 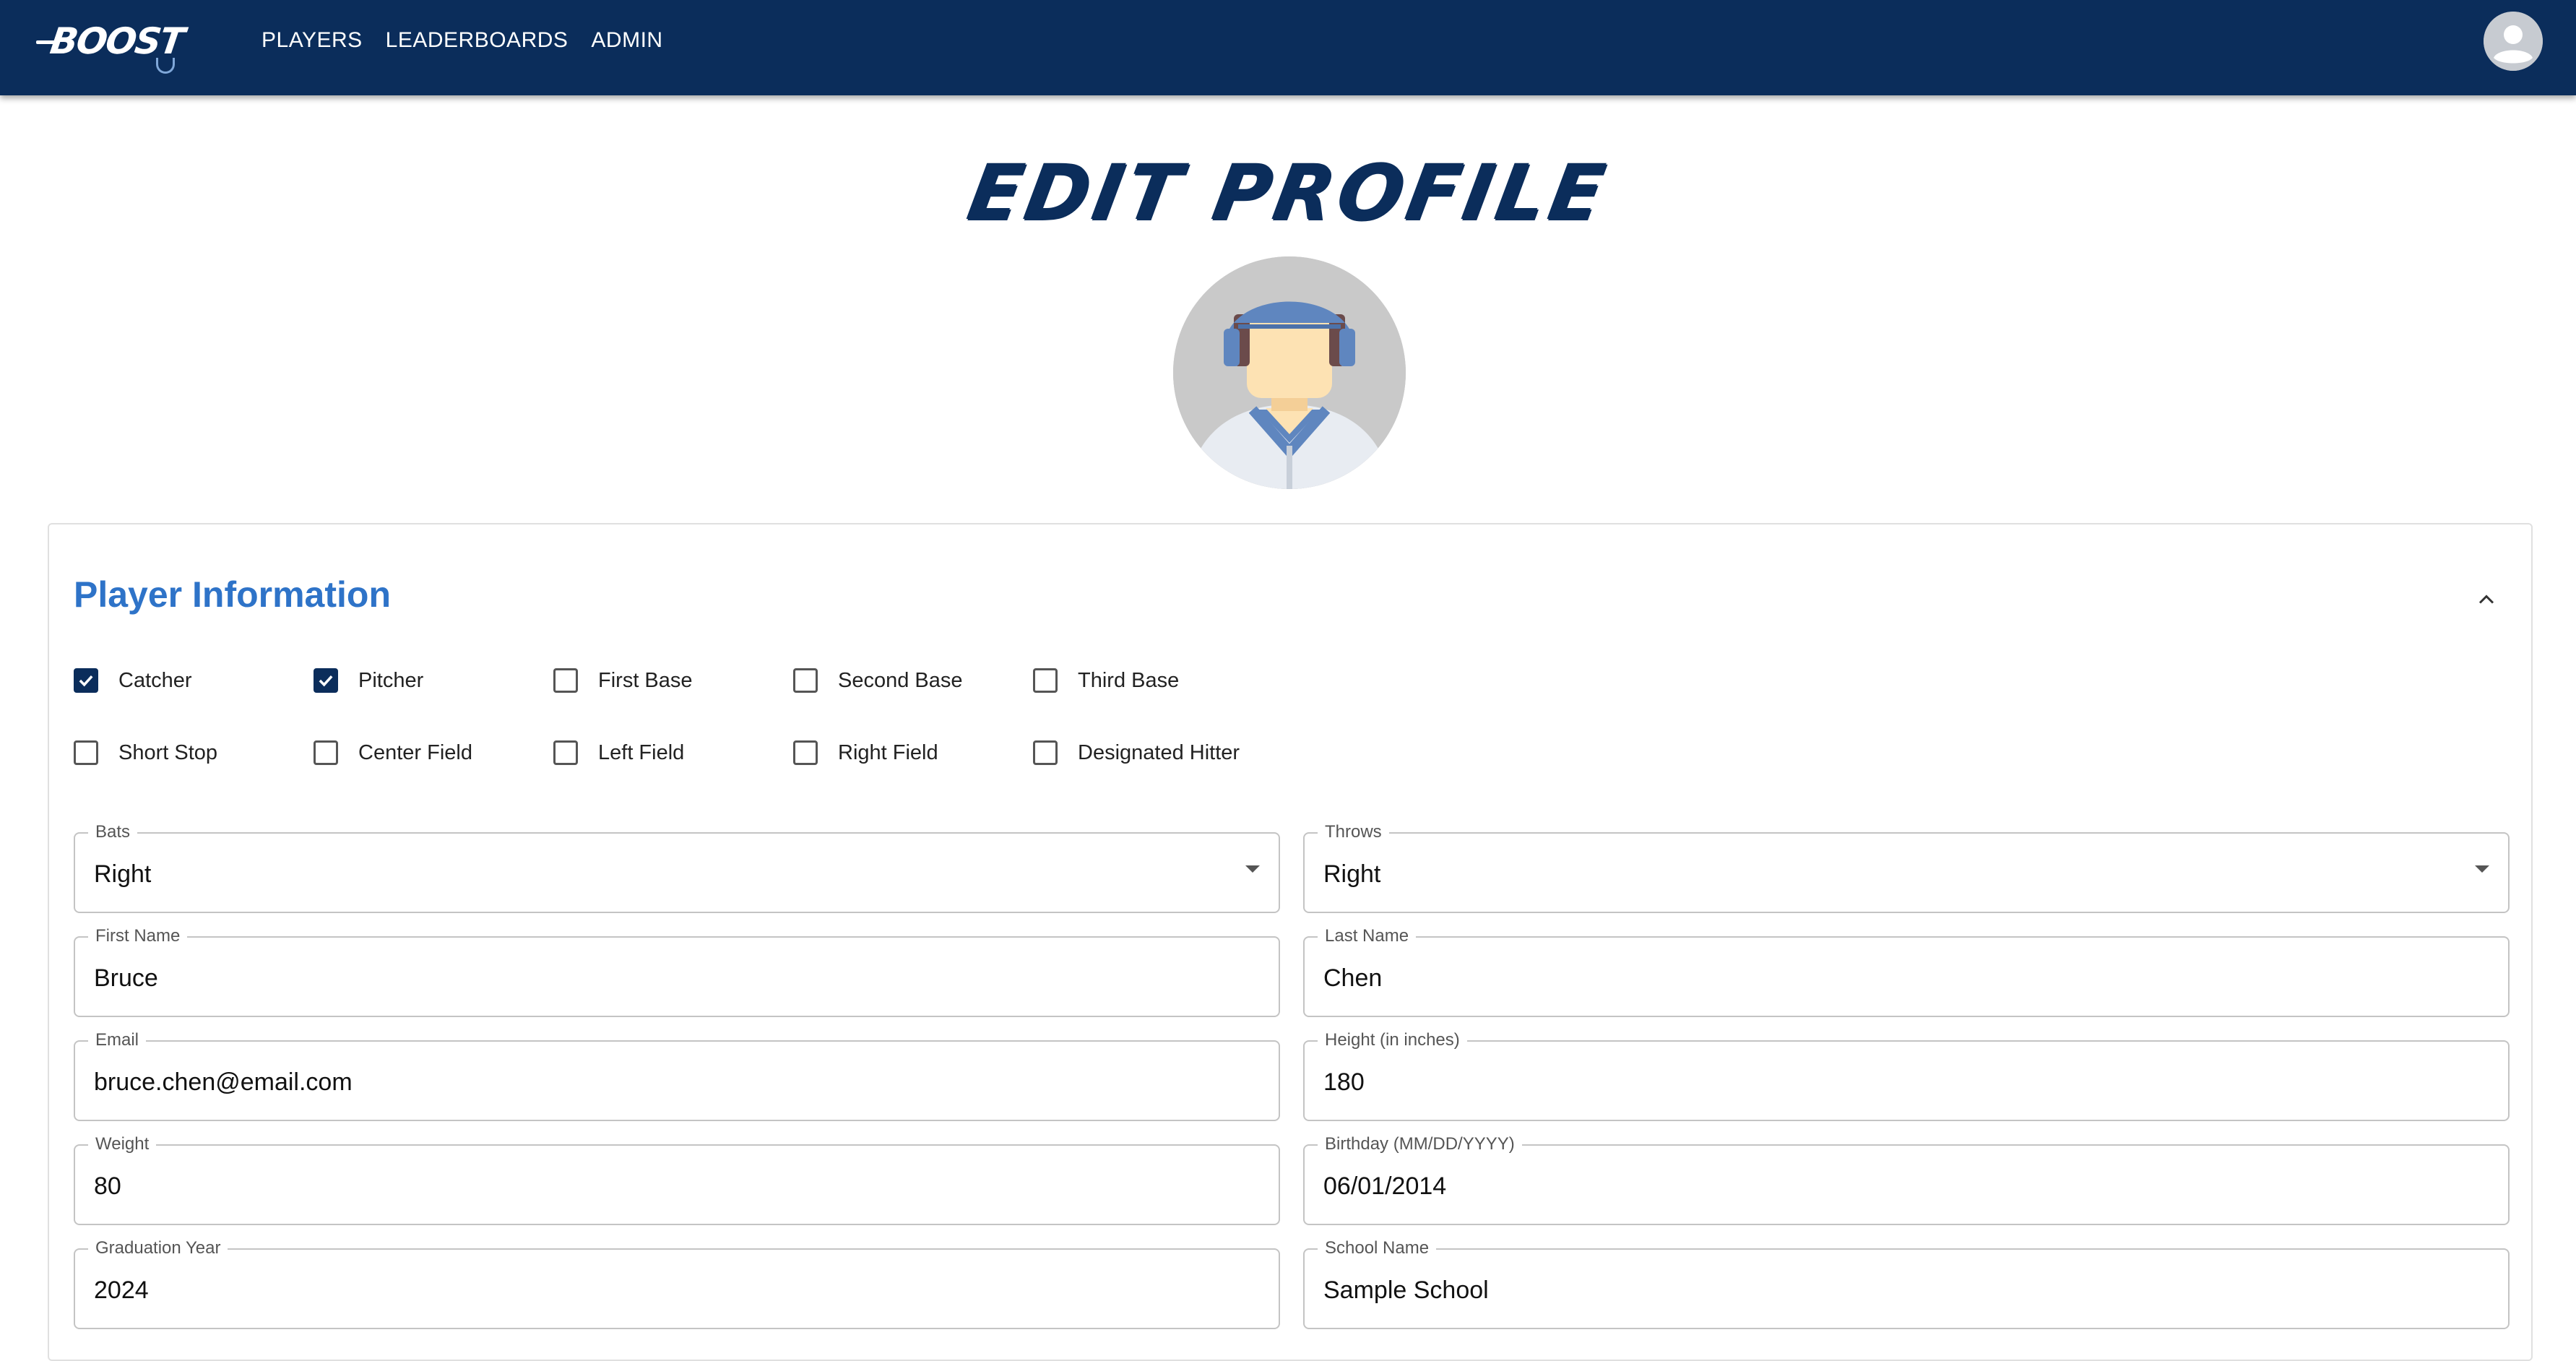 I want to click on field-label: Graduation Year, so click(x=158, y=1248).